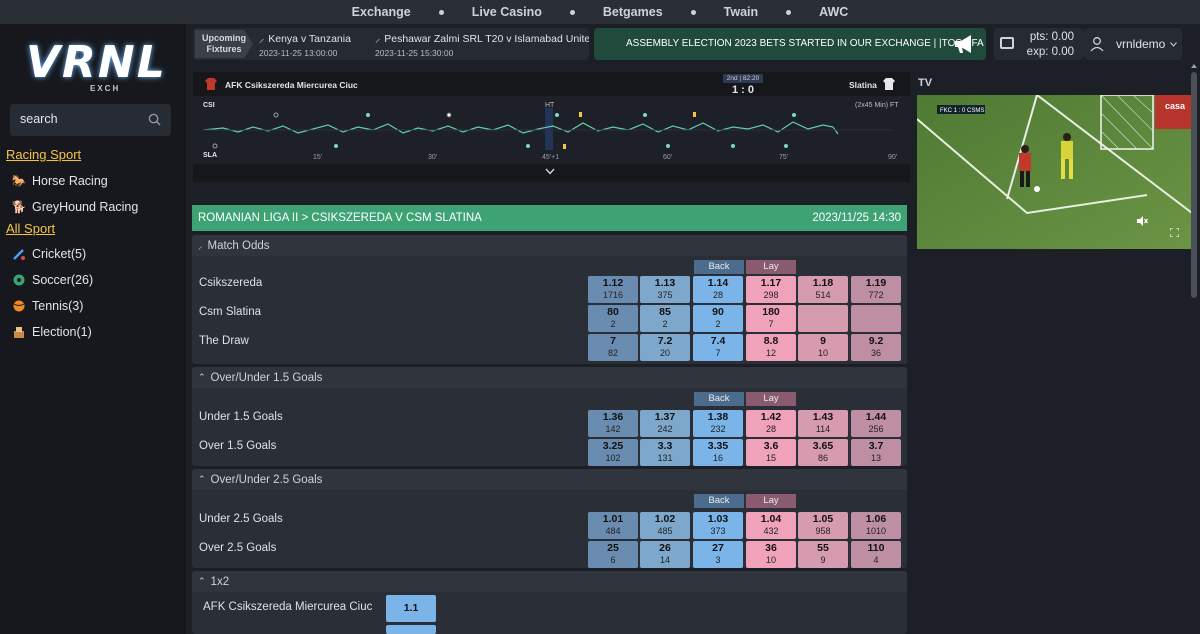 The image size is (1200, 634). What do you see at coordinates (876, 554) in the screenshot?
I see `lay-odds-cell: 110 4` at bounding box center [876, 554].